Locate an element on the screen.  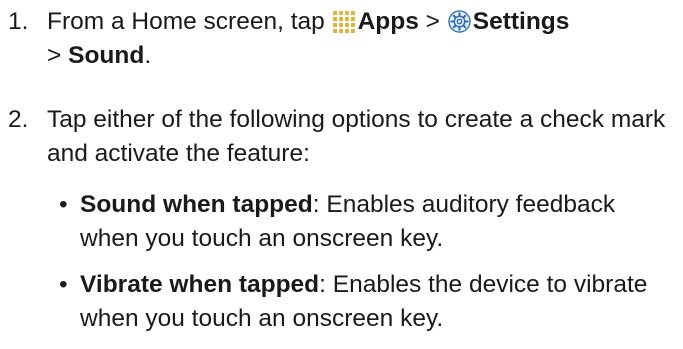
settings-gear-icon is located at coordinates (459, 21).